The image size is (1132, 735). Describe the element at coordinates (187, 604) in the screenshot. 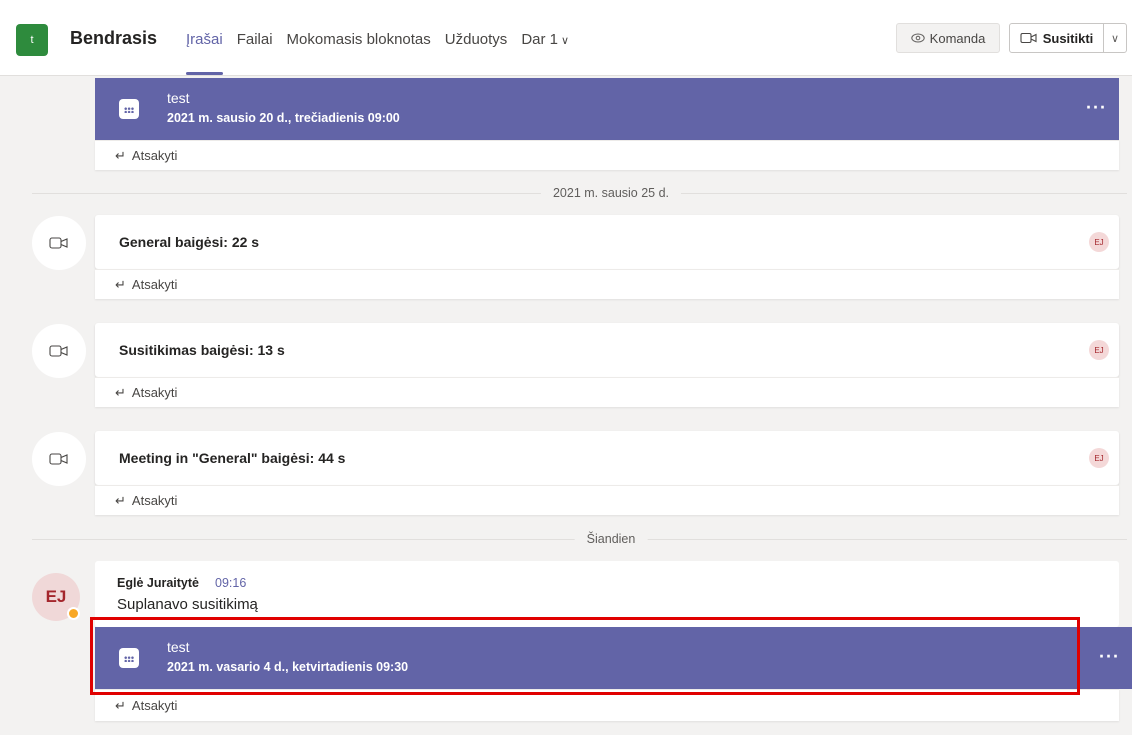

I see `message-text: Suplanavo susitikimą` at that location.